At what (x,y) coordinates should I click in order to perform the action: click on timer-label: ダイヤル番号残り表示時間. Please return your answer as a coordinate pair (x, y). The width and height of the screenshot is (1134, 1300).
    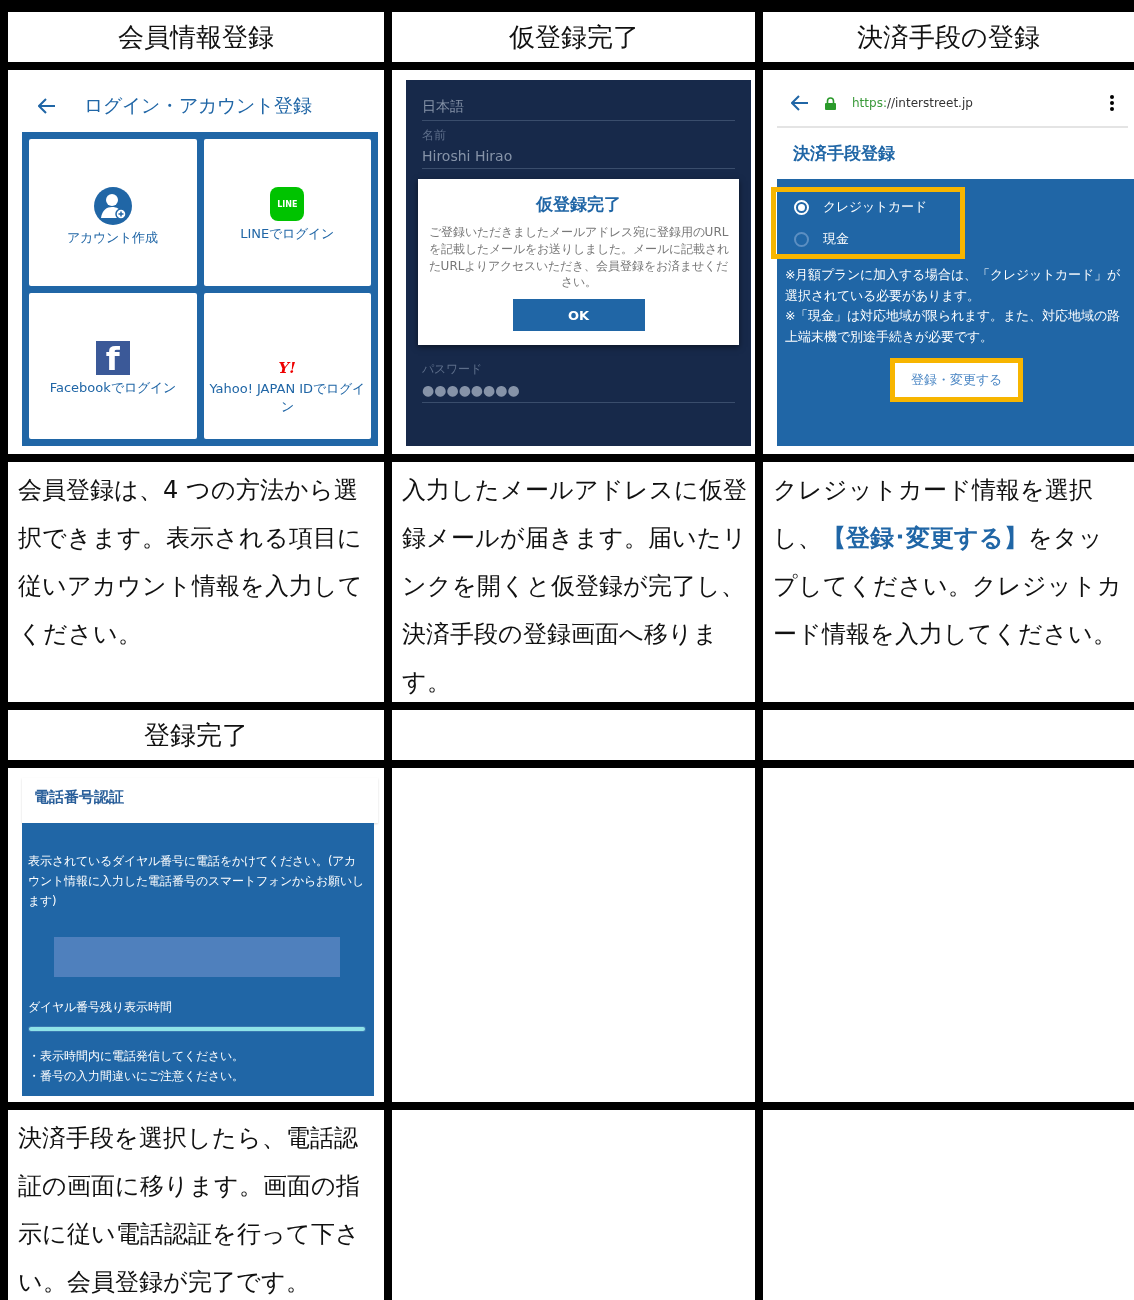
    Looking at the image, I should click on (100, 1008).